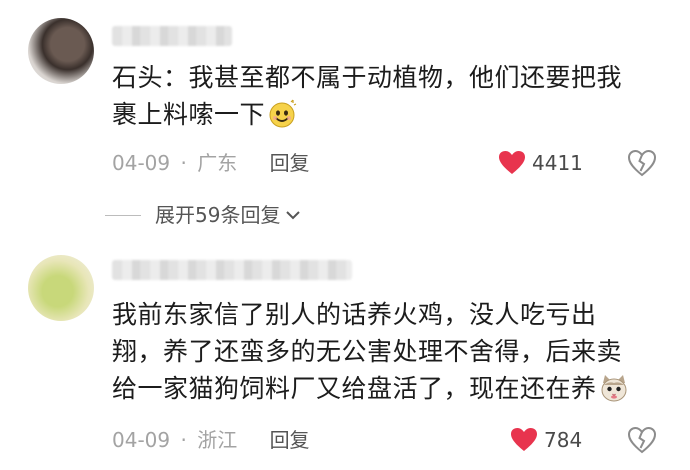 The height and width of the screenshot is (470, 690). I want to click on comment-meta: 04-09 · 广东 回复, so click(211, 163).